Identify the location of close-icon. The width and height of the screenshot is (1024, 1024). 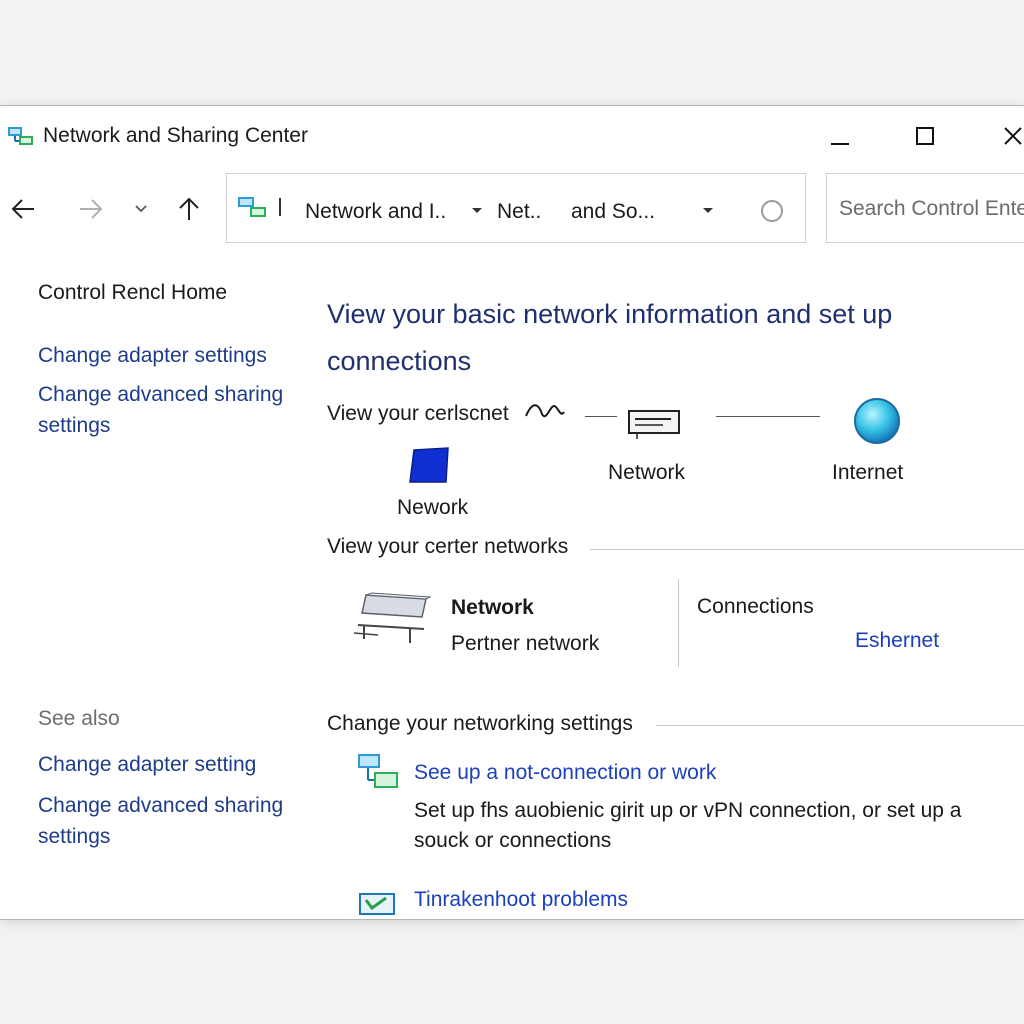
(1013, 136).